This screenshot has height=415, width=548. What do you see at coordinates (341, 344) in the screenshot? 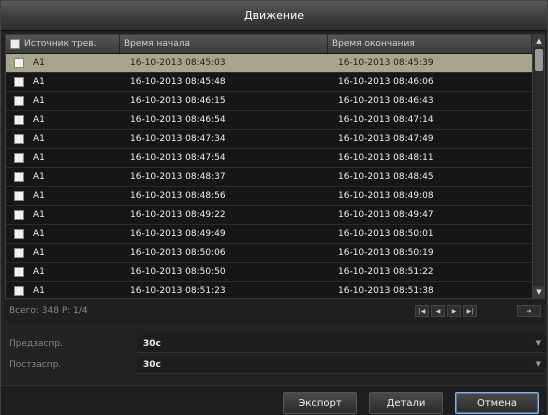
I see `pre-record-select: 30с ▼` at bounding box center [341, 344].